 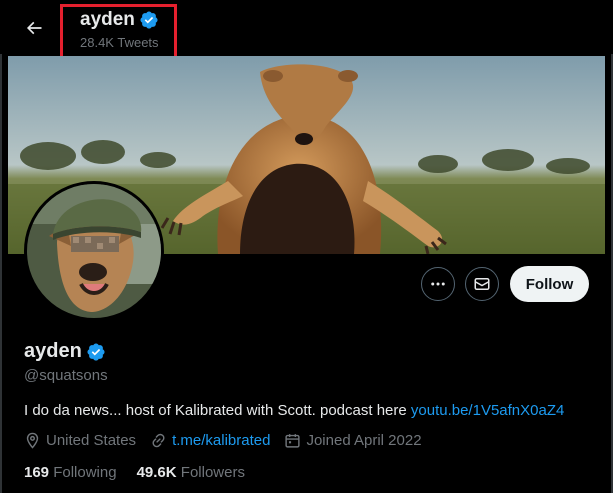 I want to click on following-label: Following, so click(x=85, y=472).